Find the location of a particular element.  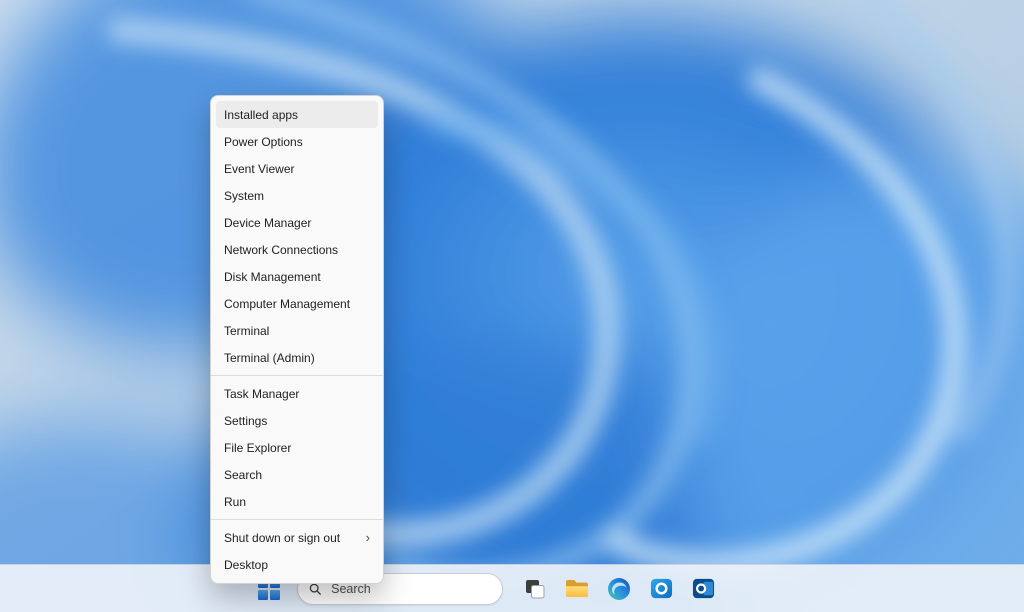

menu-item-run: Run is located at coordinates (297, 501).